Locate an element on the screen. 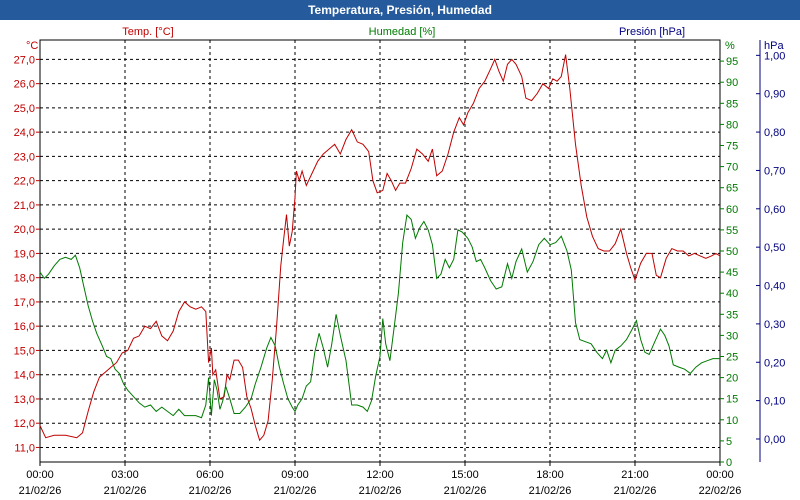 The width and height of the screenshot is (800, 500). pressure-tick-label: 0,20 is located at coordinates (774, 363).